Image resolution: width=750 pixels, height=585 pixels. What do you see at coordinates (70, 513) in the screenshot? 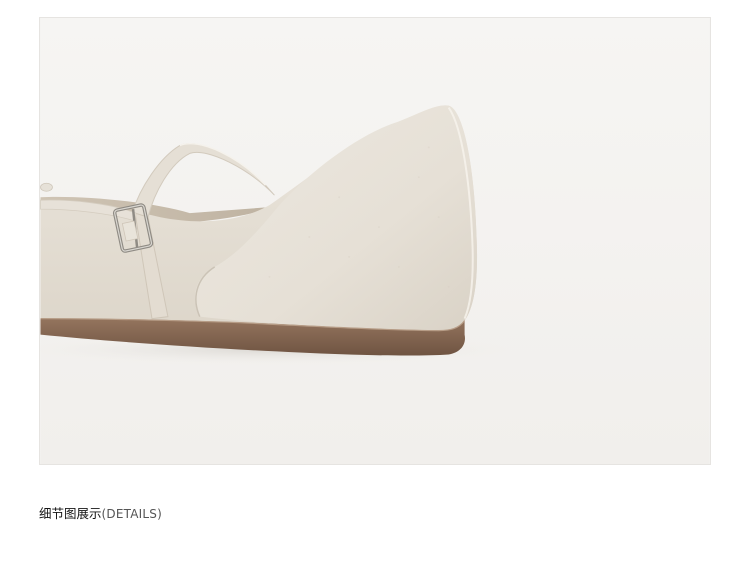
I see `caption-title-cn: 细节图展示` at bounding box center [70, 513].